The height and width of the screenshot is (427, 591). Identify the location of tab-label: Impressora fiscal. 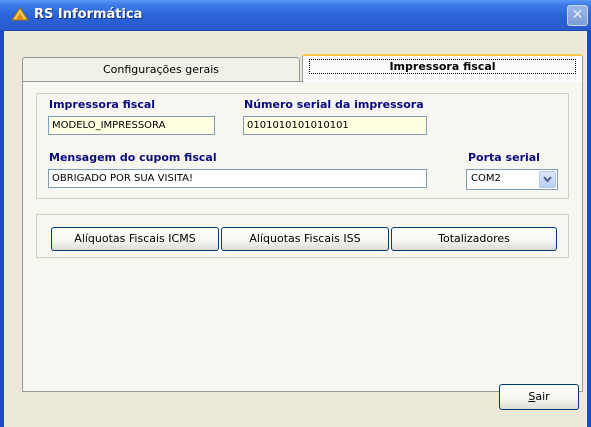
(442, 66).